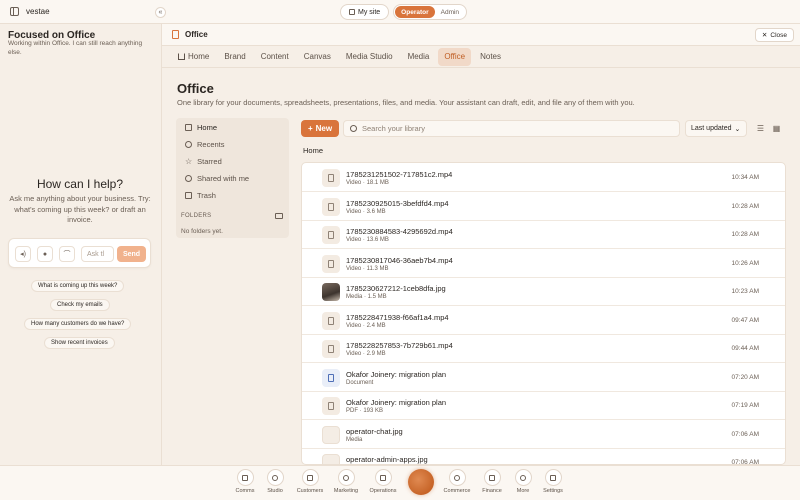 This screenshot has width=800, height=500. What do you see at coordinates (232, 161) in the screenshot?
I see `nav-item-starred: ☆ Starred` at bounding box center [232, 161].